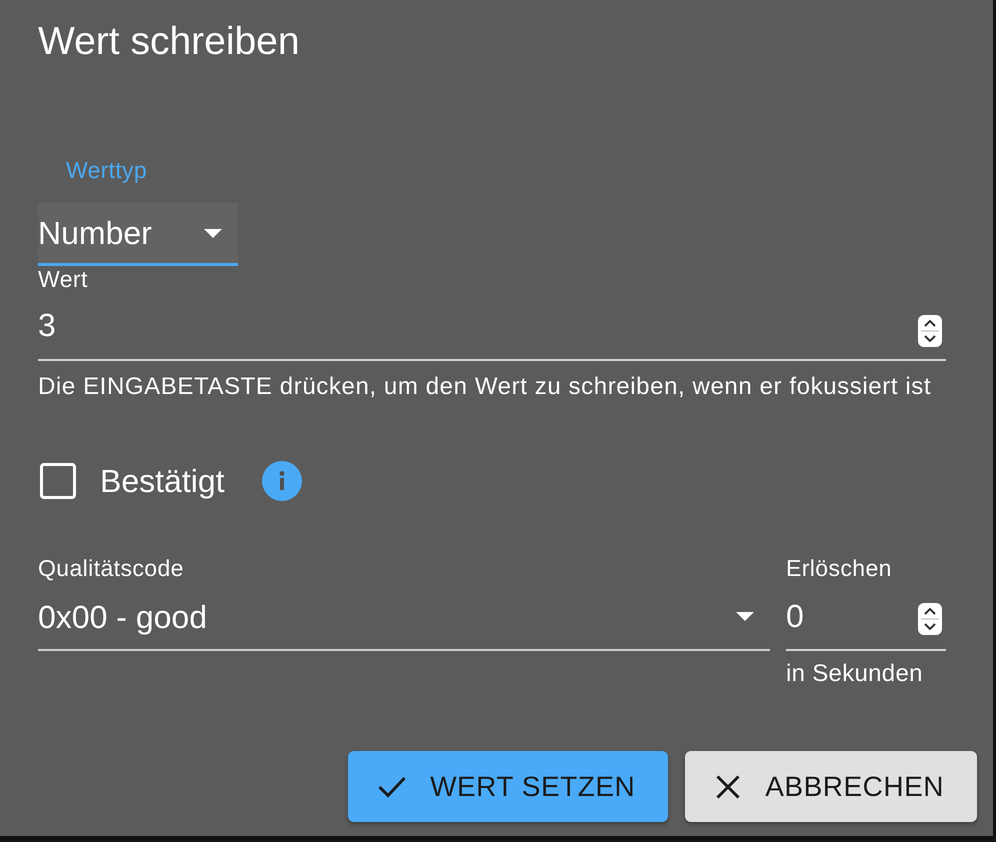 This screenshot has width=996, height=842. What do you see at coordinates (111, 568) in the screenshot?
I see `quality-code-label: Qualitätscode` at bounding box center [111, 568].